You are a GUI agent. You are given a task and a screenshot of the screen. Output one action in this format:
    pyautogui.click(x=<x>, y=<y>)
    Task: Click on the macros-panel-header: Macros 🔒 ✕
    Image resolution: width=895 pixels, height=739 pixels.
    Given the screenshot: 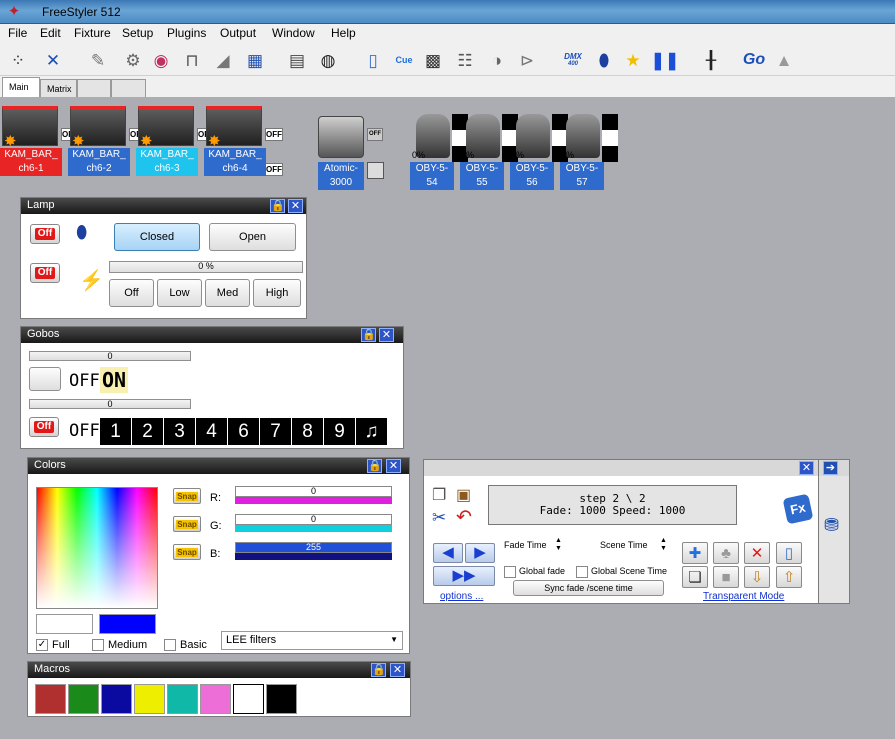 What is the action you would take?
    pyautogui.click(x=219, y=670)
    